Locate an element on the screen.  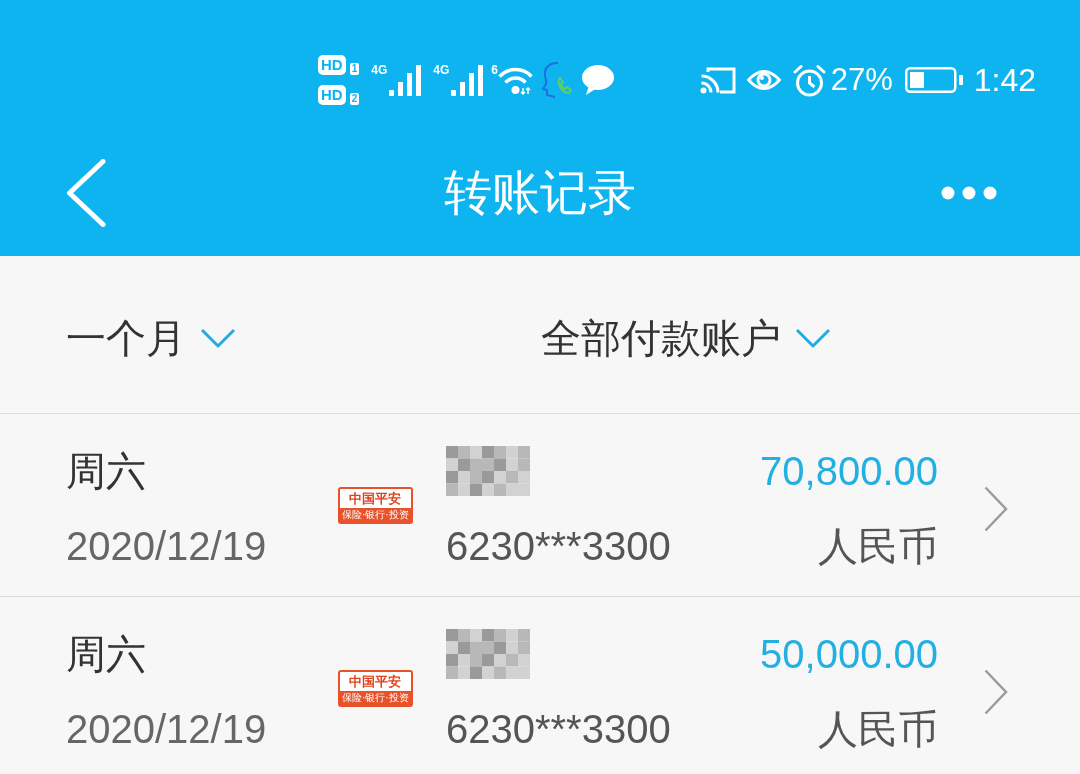
more-button is located at coordinates (969, 193).